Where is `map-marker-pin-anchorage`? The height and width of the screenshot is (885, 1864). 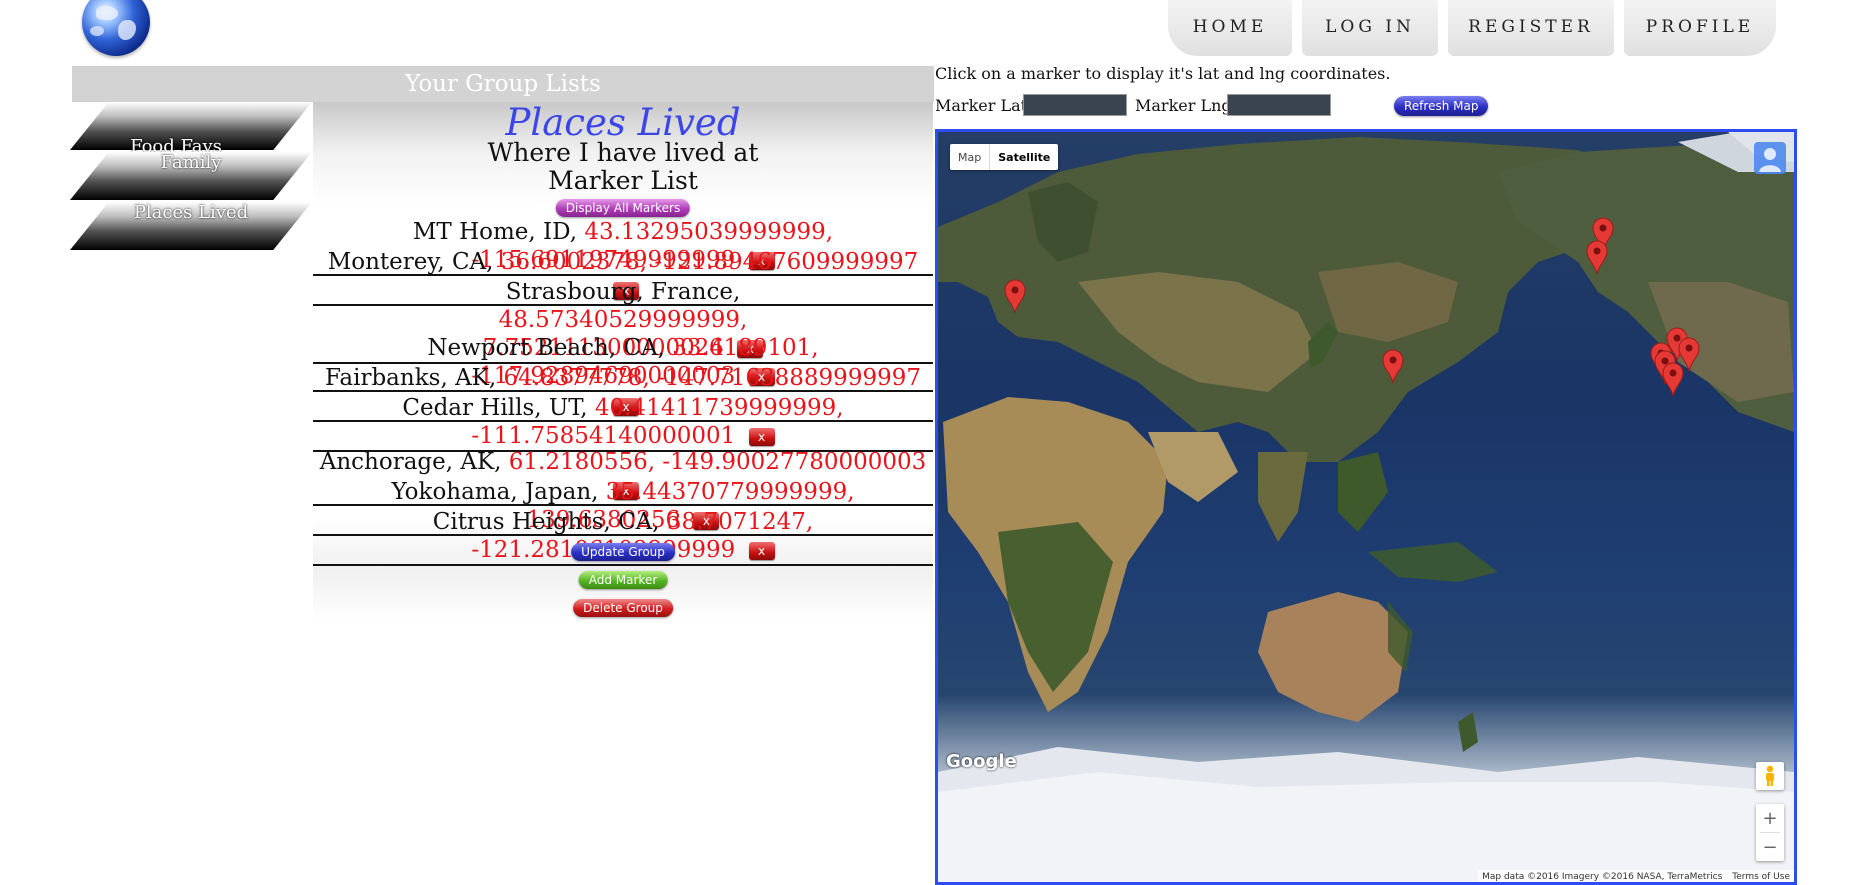 map-marker-pin-anchorage is located at coordinates (1597, 257).